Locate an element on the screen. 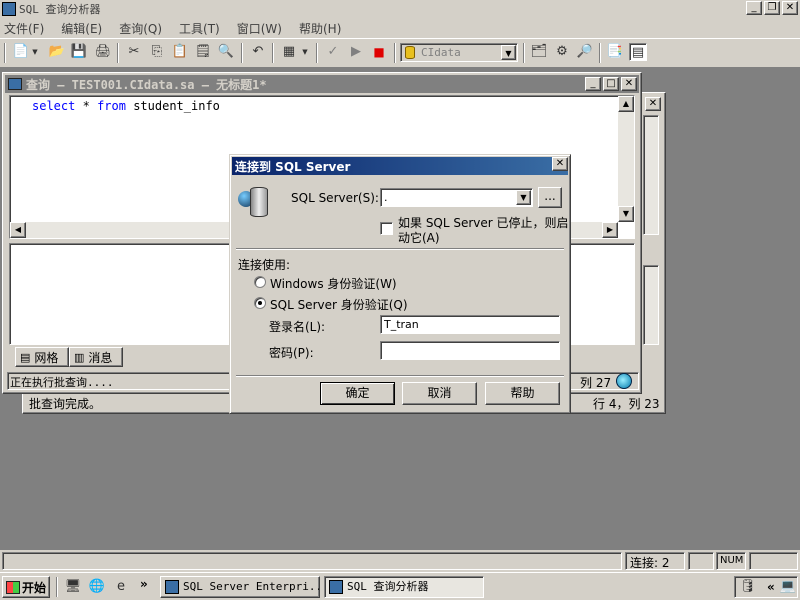  taskbar-separator is located at coordinates (57, 587).